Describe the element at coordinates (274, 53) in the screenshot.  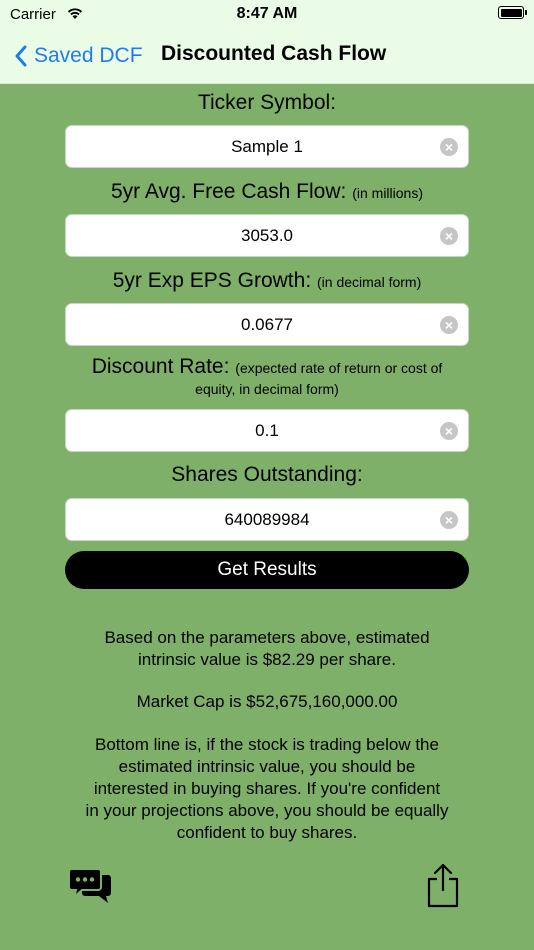
I see `page-title: Discounted Cash Flow` at that location.